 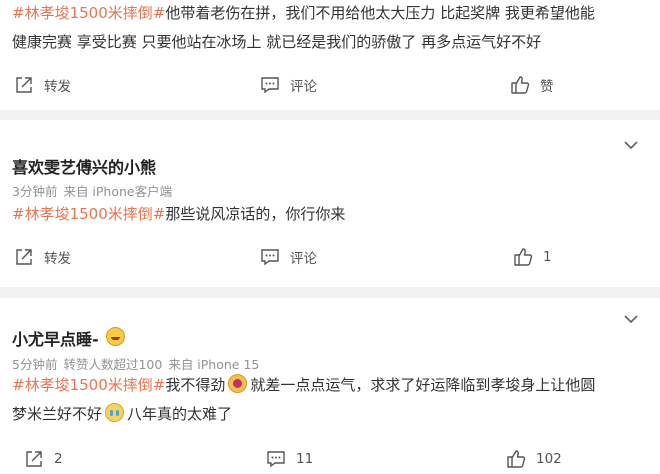 I want to click on comment-text: #林孝埈1500米摔倒#那些说风凉话的，你行你来, so click(x=179, y=214).